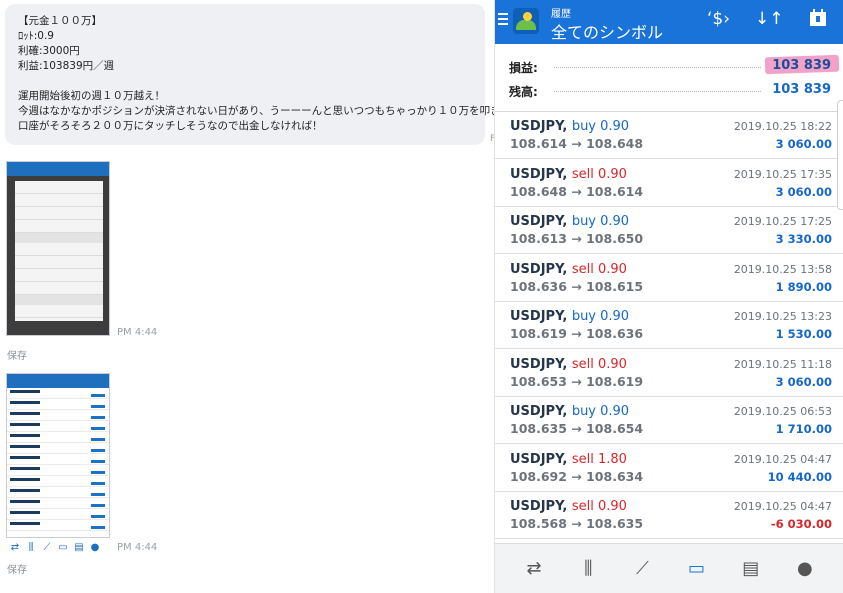 This screenshot has width=843, height=593. What do you see at coordinates (577, 143) in the screenshot?
I see `deal-prices: 108.614 → 108.648` at bounding box center [577, 143].